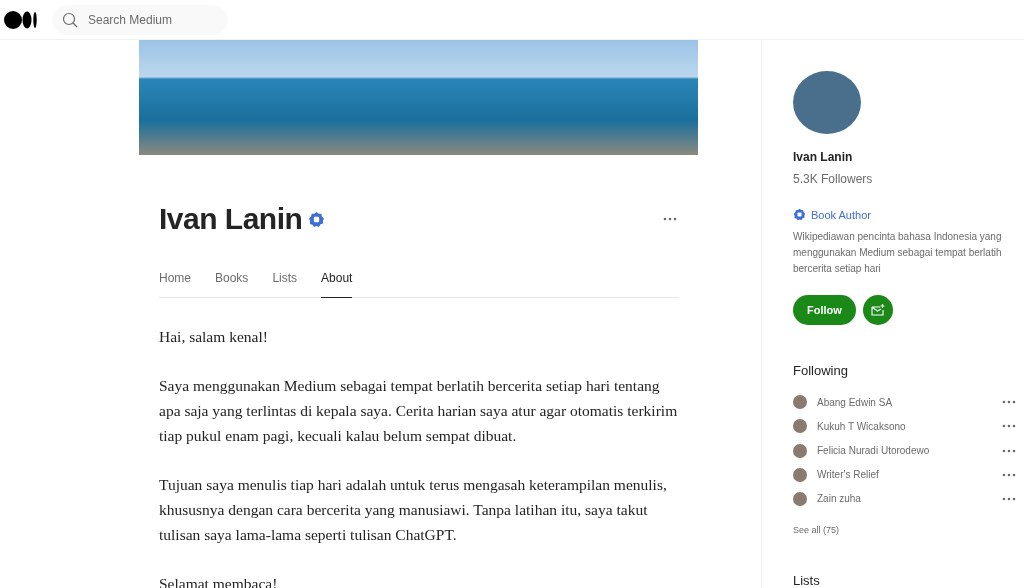  Describe the element at coordinates (175, 284) in the screenshot. I see `profile-tab: Home` at that location.